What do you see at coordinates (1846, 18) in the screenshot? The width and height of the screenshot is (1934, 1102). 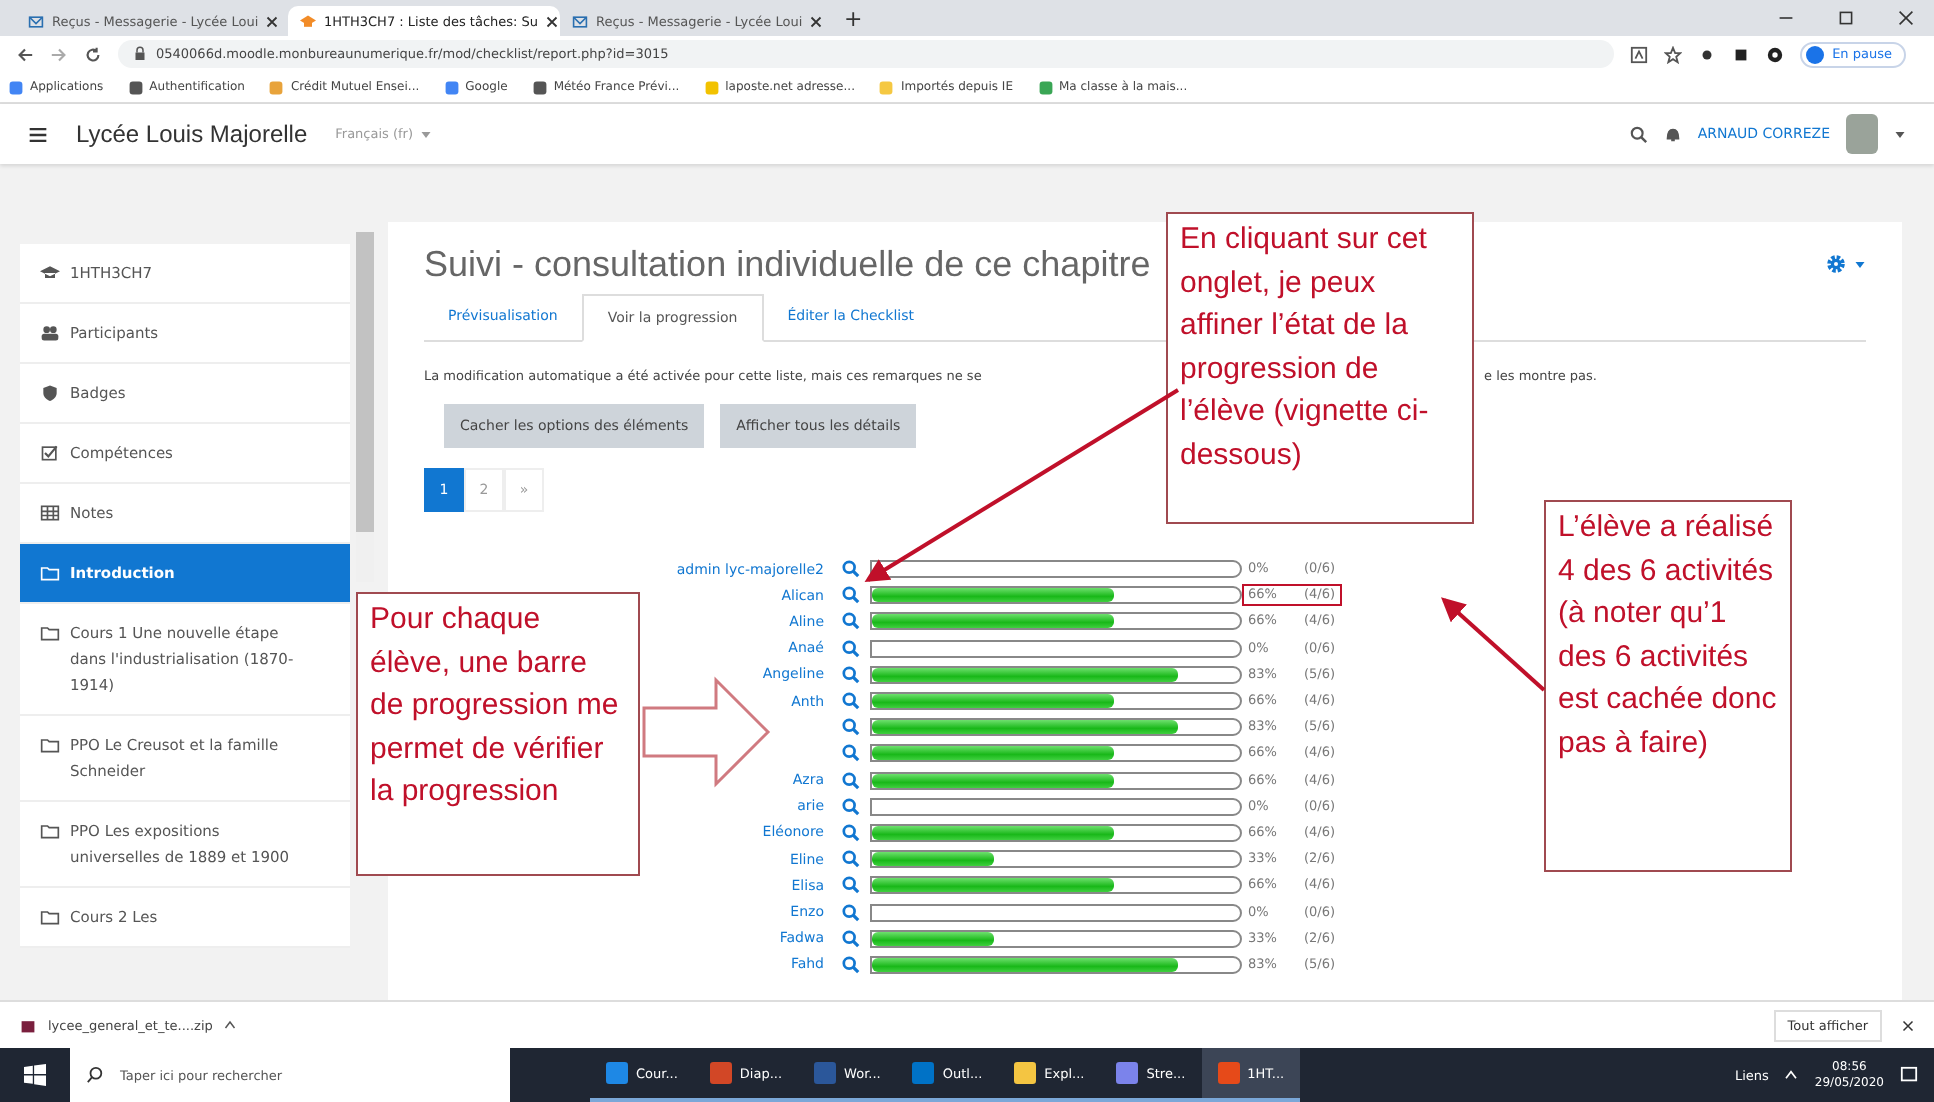 I see `maximize-icon` at bounding box center [1846, 18].